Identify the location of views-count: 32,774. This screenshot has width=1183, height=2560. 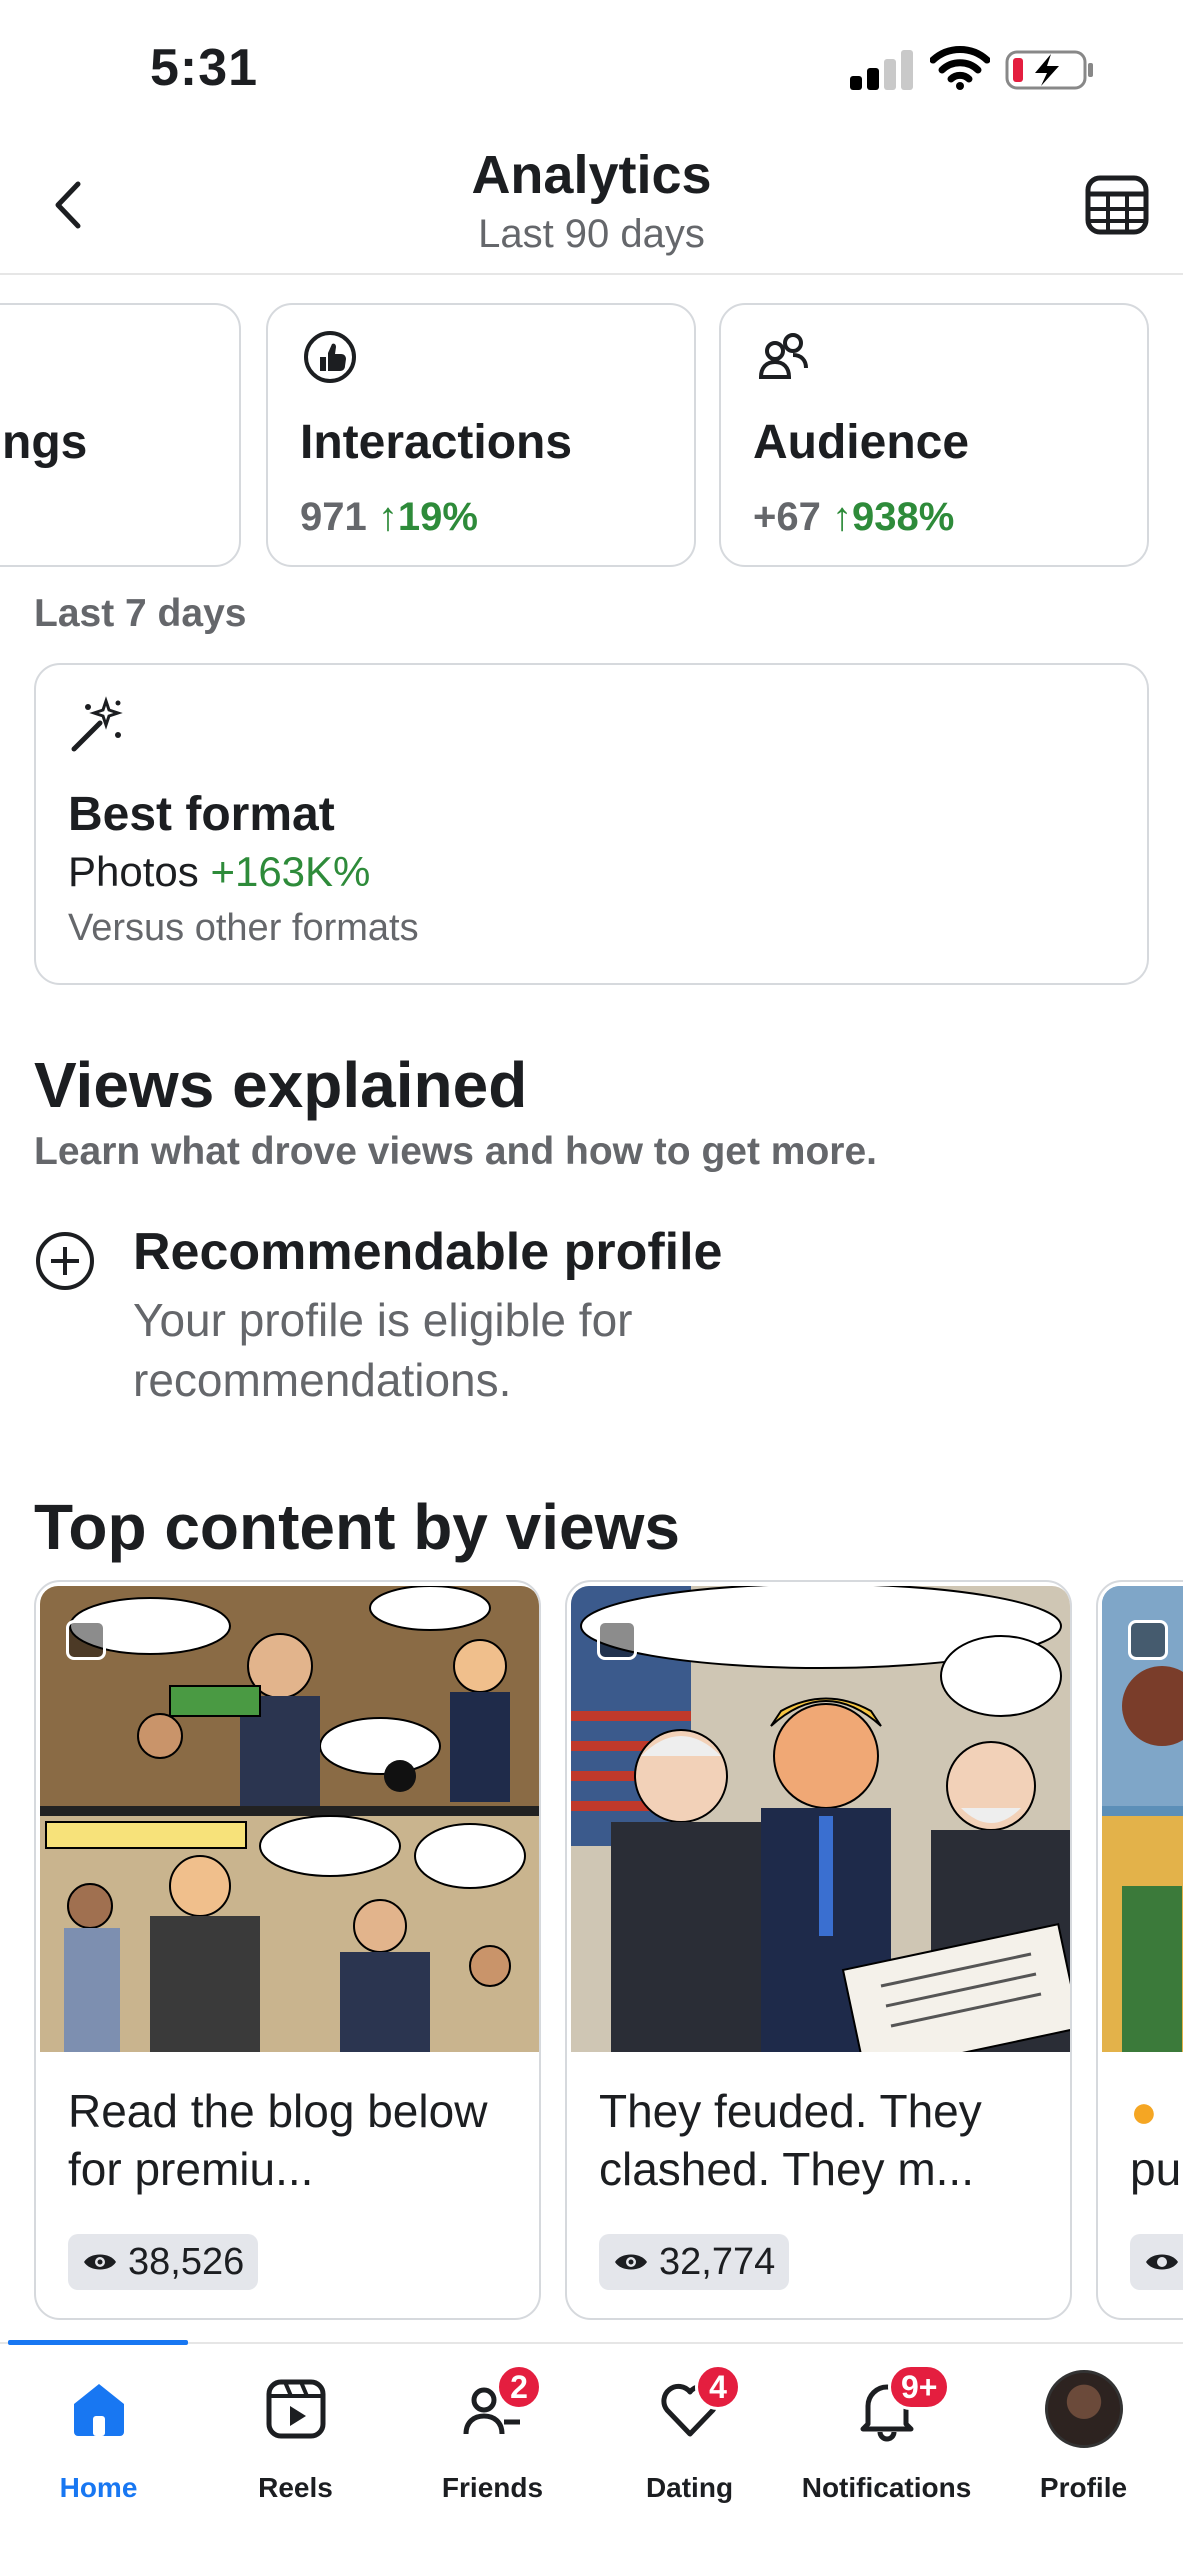
(717, 2261).